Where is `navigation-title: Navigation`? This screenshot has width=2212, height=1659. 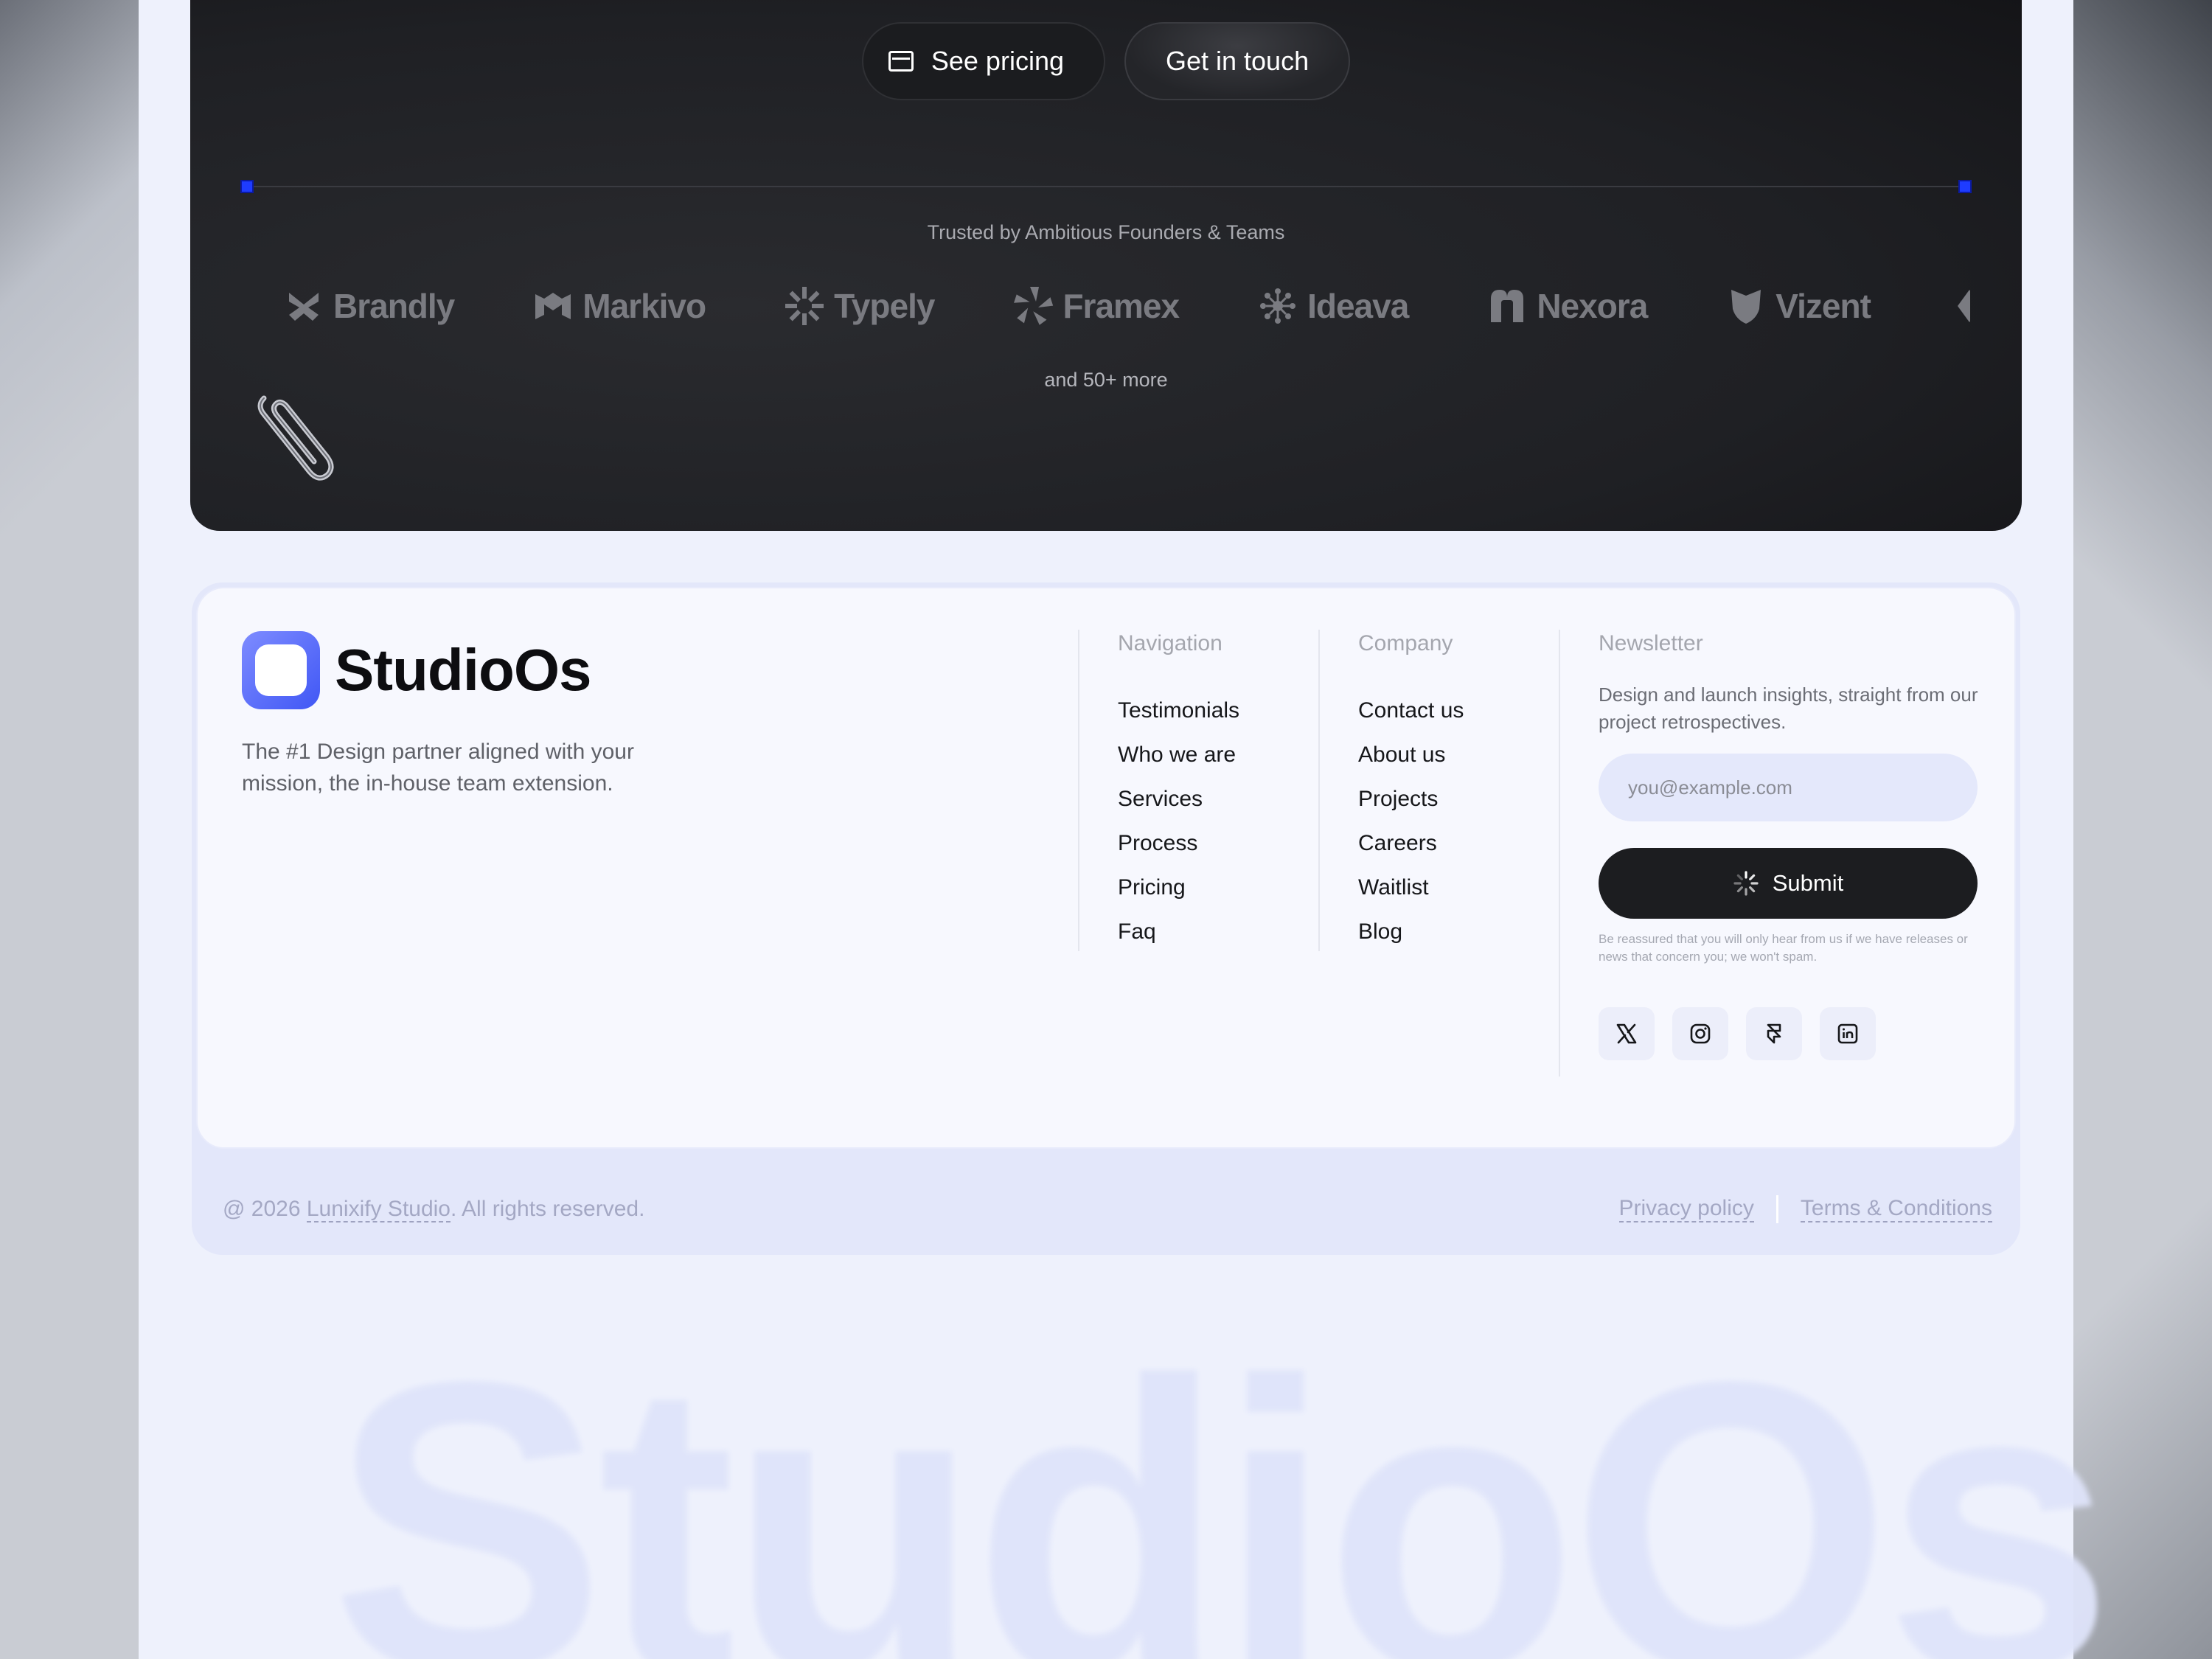 navigation-title: Navigation is located at coordinates (1170, 643).